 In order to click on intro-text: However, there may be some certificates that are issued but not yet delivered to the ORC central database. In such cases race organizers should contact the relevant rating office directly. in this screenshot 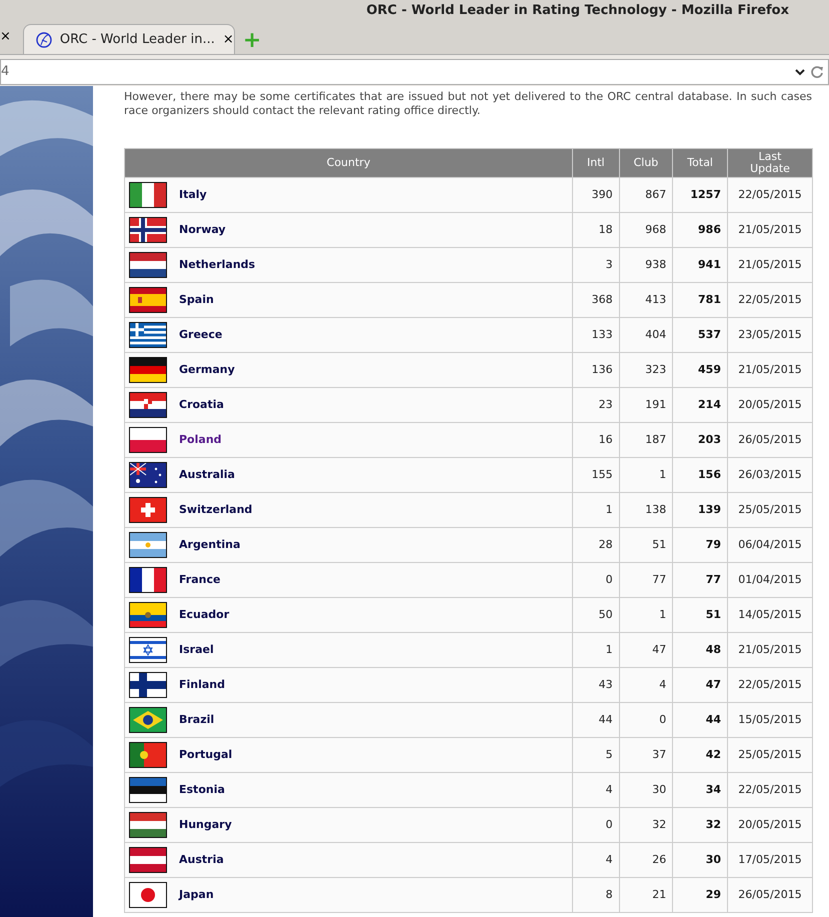, I will do `click(468, 104)`.